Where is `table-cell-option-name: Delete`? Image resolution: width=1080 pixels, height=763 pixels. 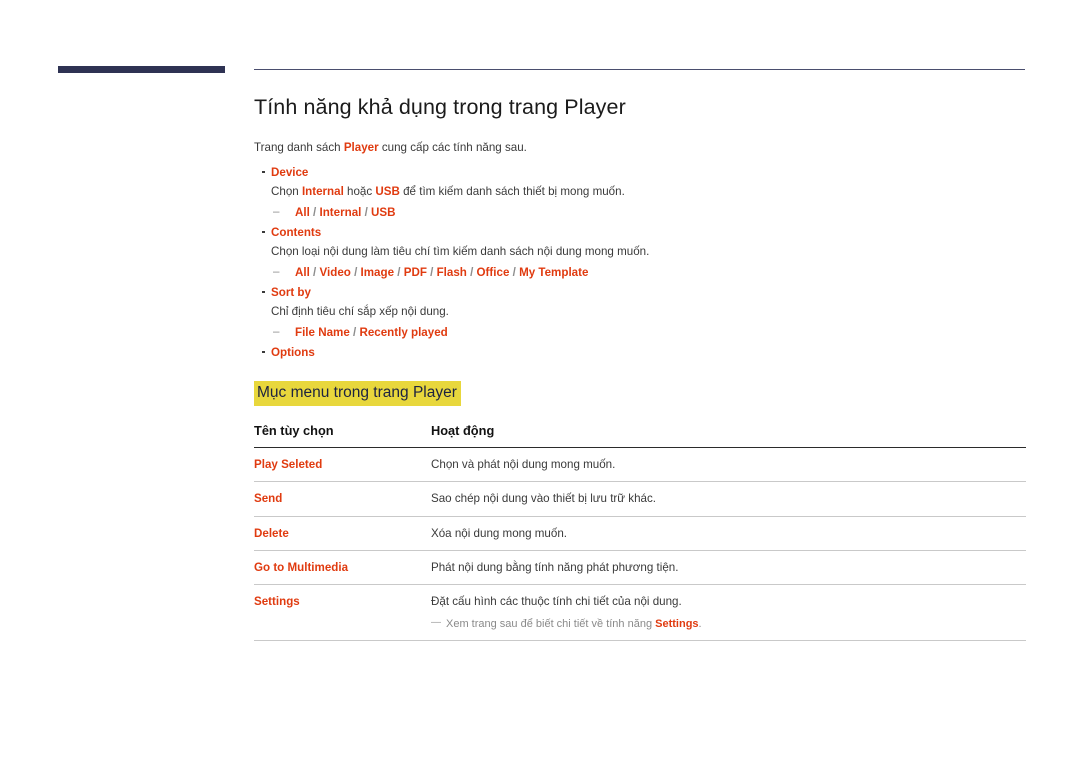 table-cell-option-name: Delete is located at coordinates (342, 534).